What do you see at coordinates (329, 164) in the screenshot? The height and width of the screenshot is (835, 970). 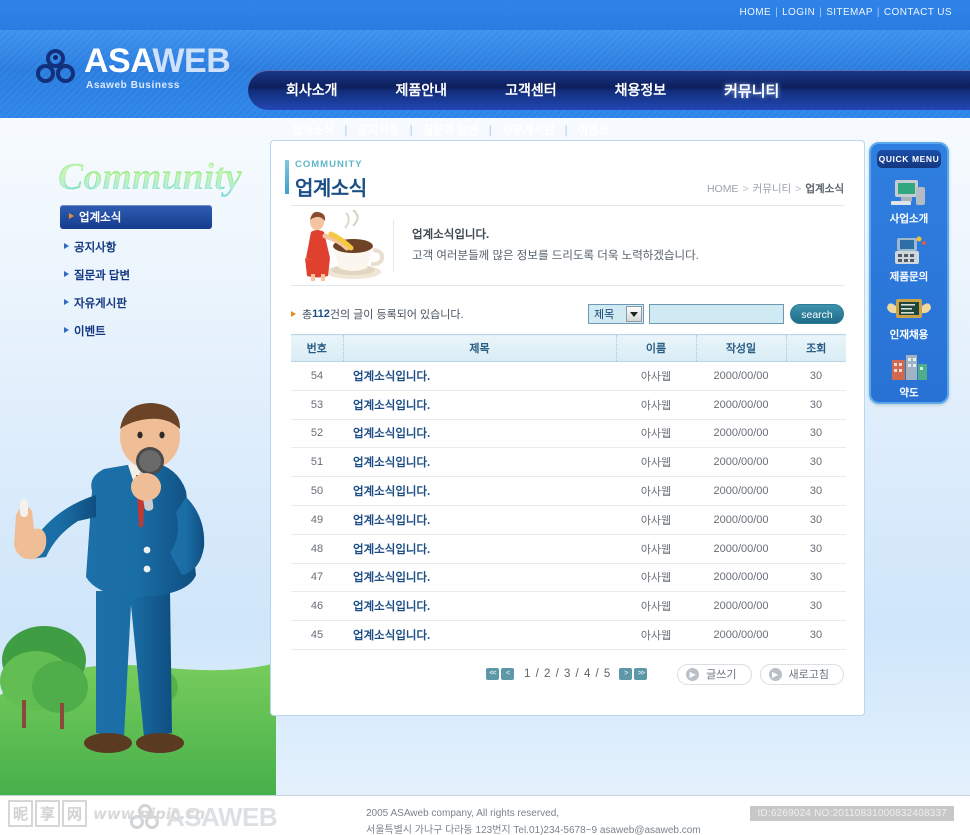 I see `panel-eyebrow: COMMUNITY` at bounding box center [329, 164].